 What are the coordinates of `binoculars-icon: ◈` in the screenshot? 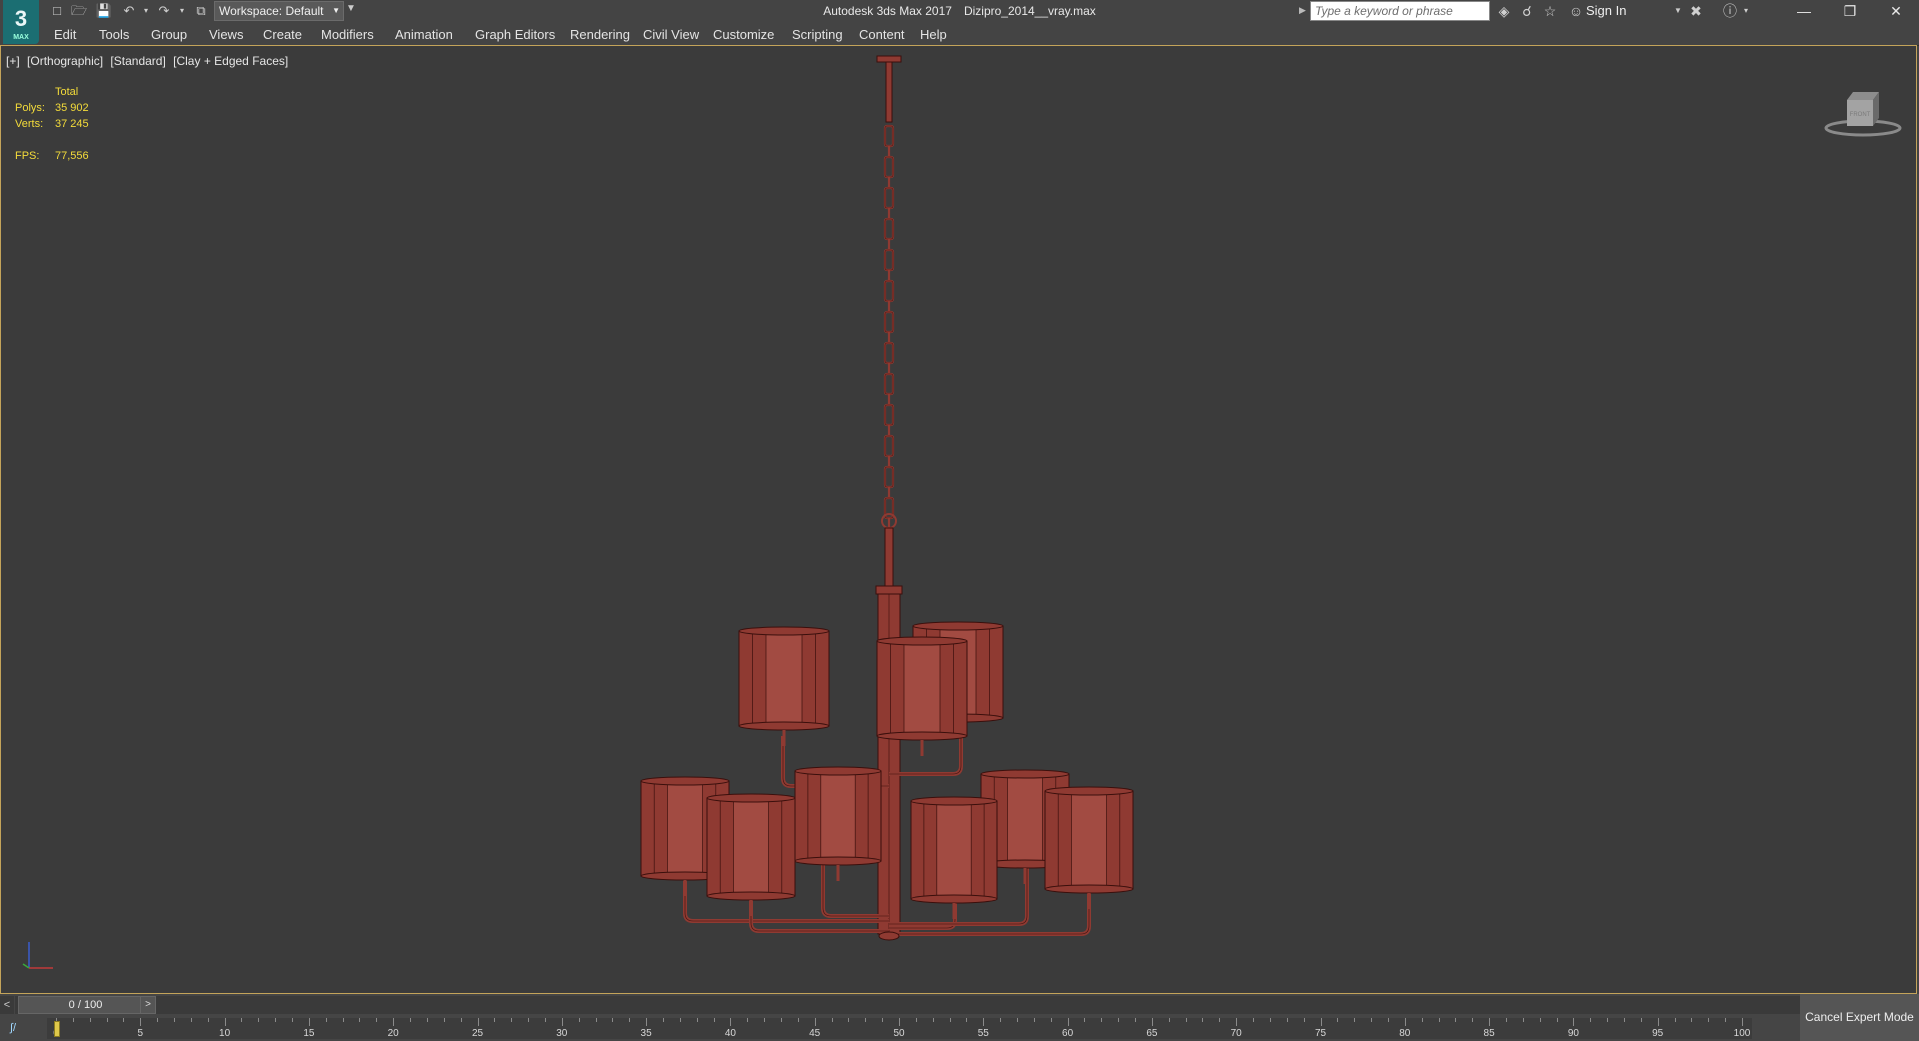 It's located at (1504, 11).